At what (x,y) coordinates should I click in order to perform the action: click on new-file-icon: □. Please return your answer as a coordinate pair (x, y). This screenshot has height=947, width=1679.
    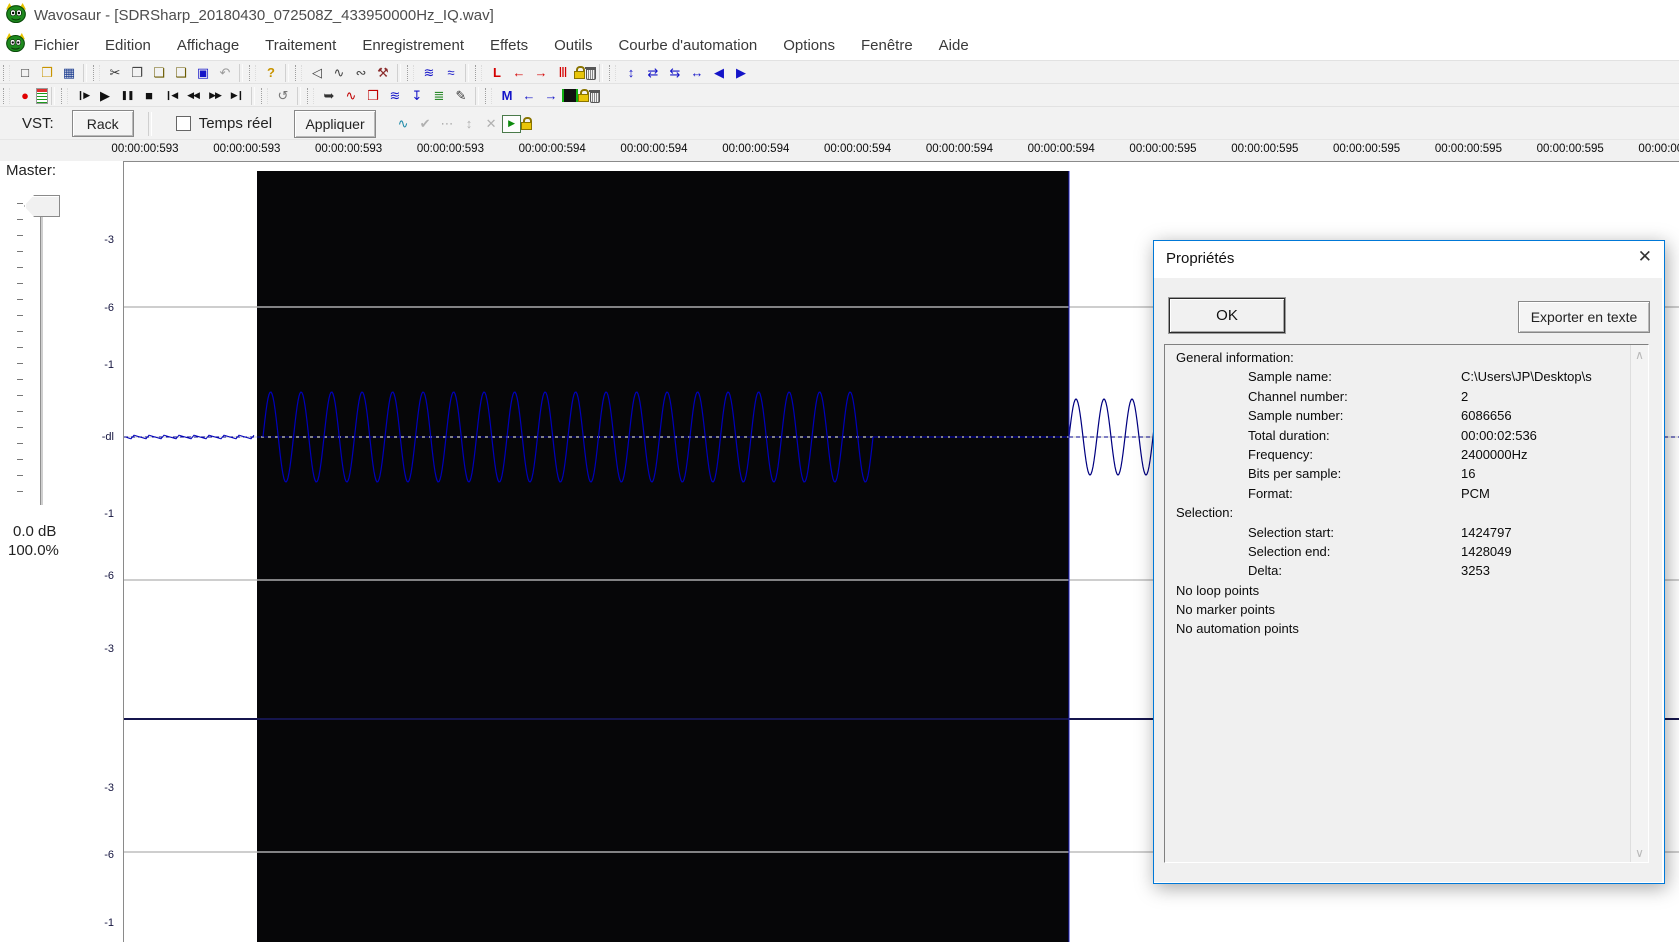
    Looking at the image, I should click on (25, 72).